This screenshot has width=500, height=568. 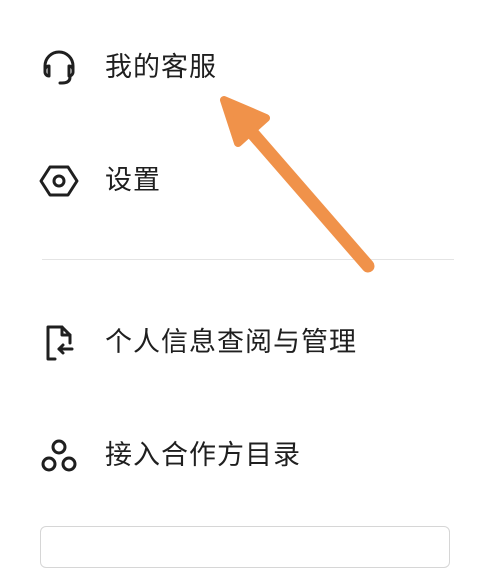 I want to click on menu-item-personal-info: 个人信息查阅与管理, so click(x=250, y=343).